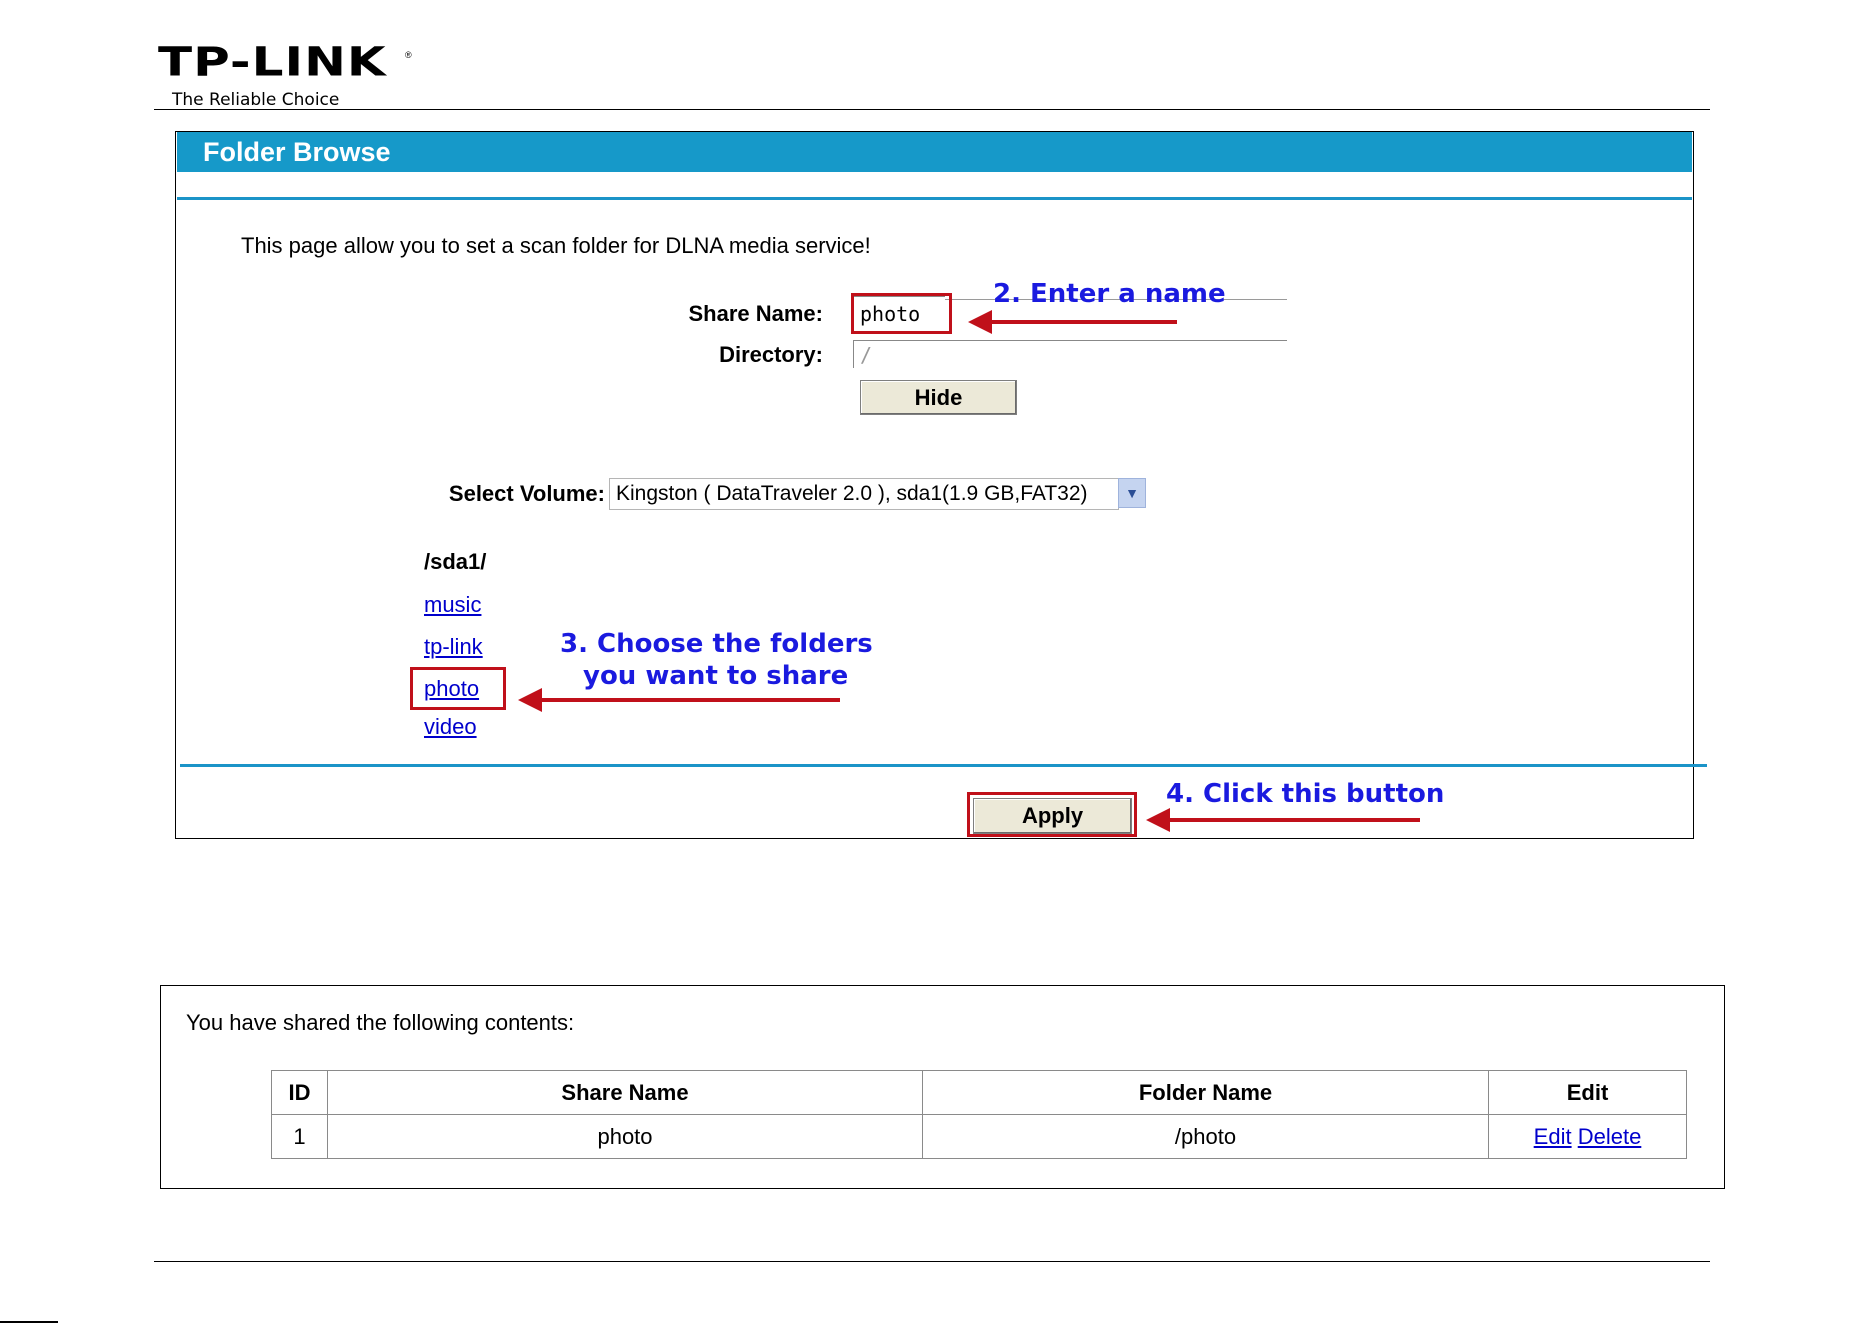  I want to click on shared-contents-intro: You have shared the following contents:, so click(380, 1022).